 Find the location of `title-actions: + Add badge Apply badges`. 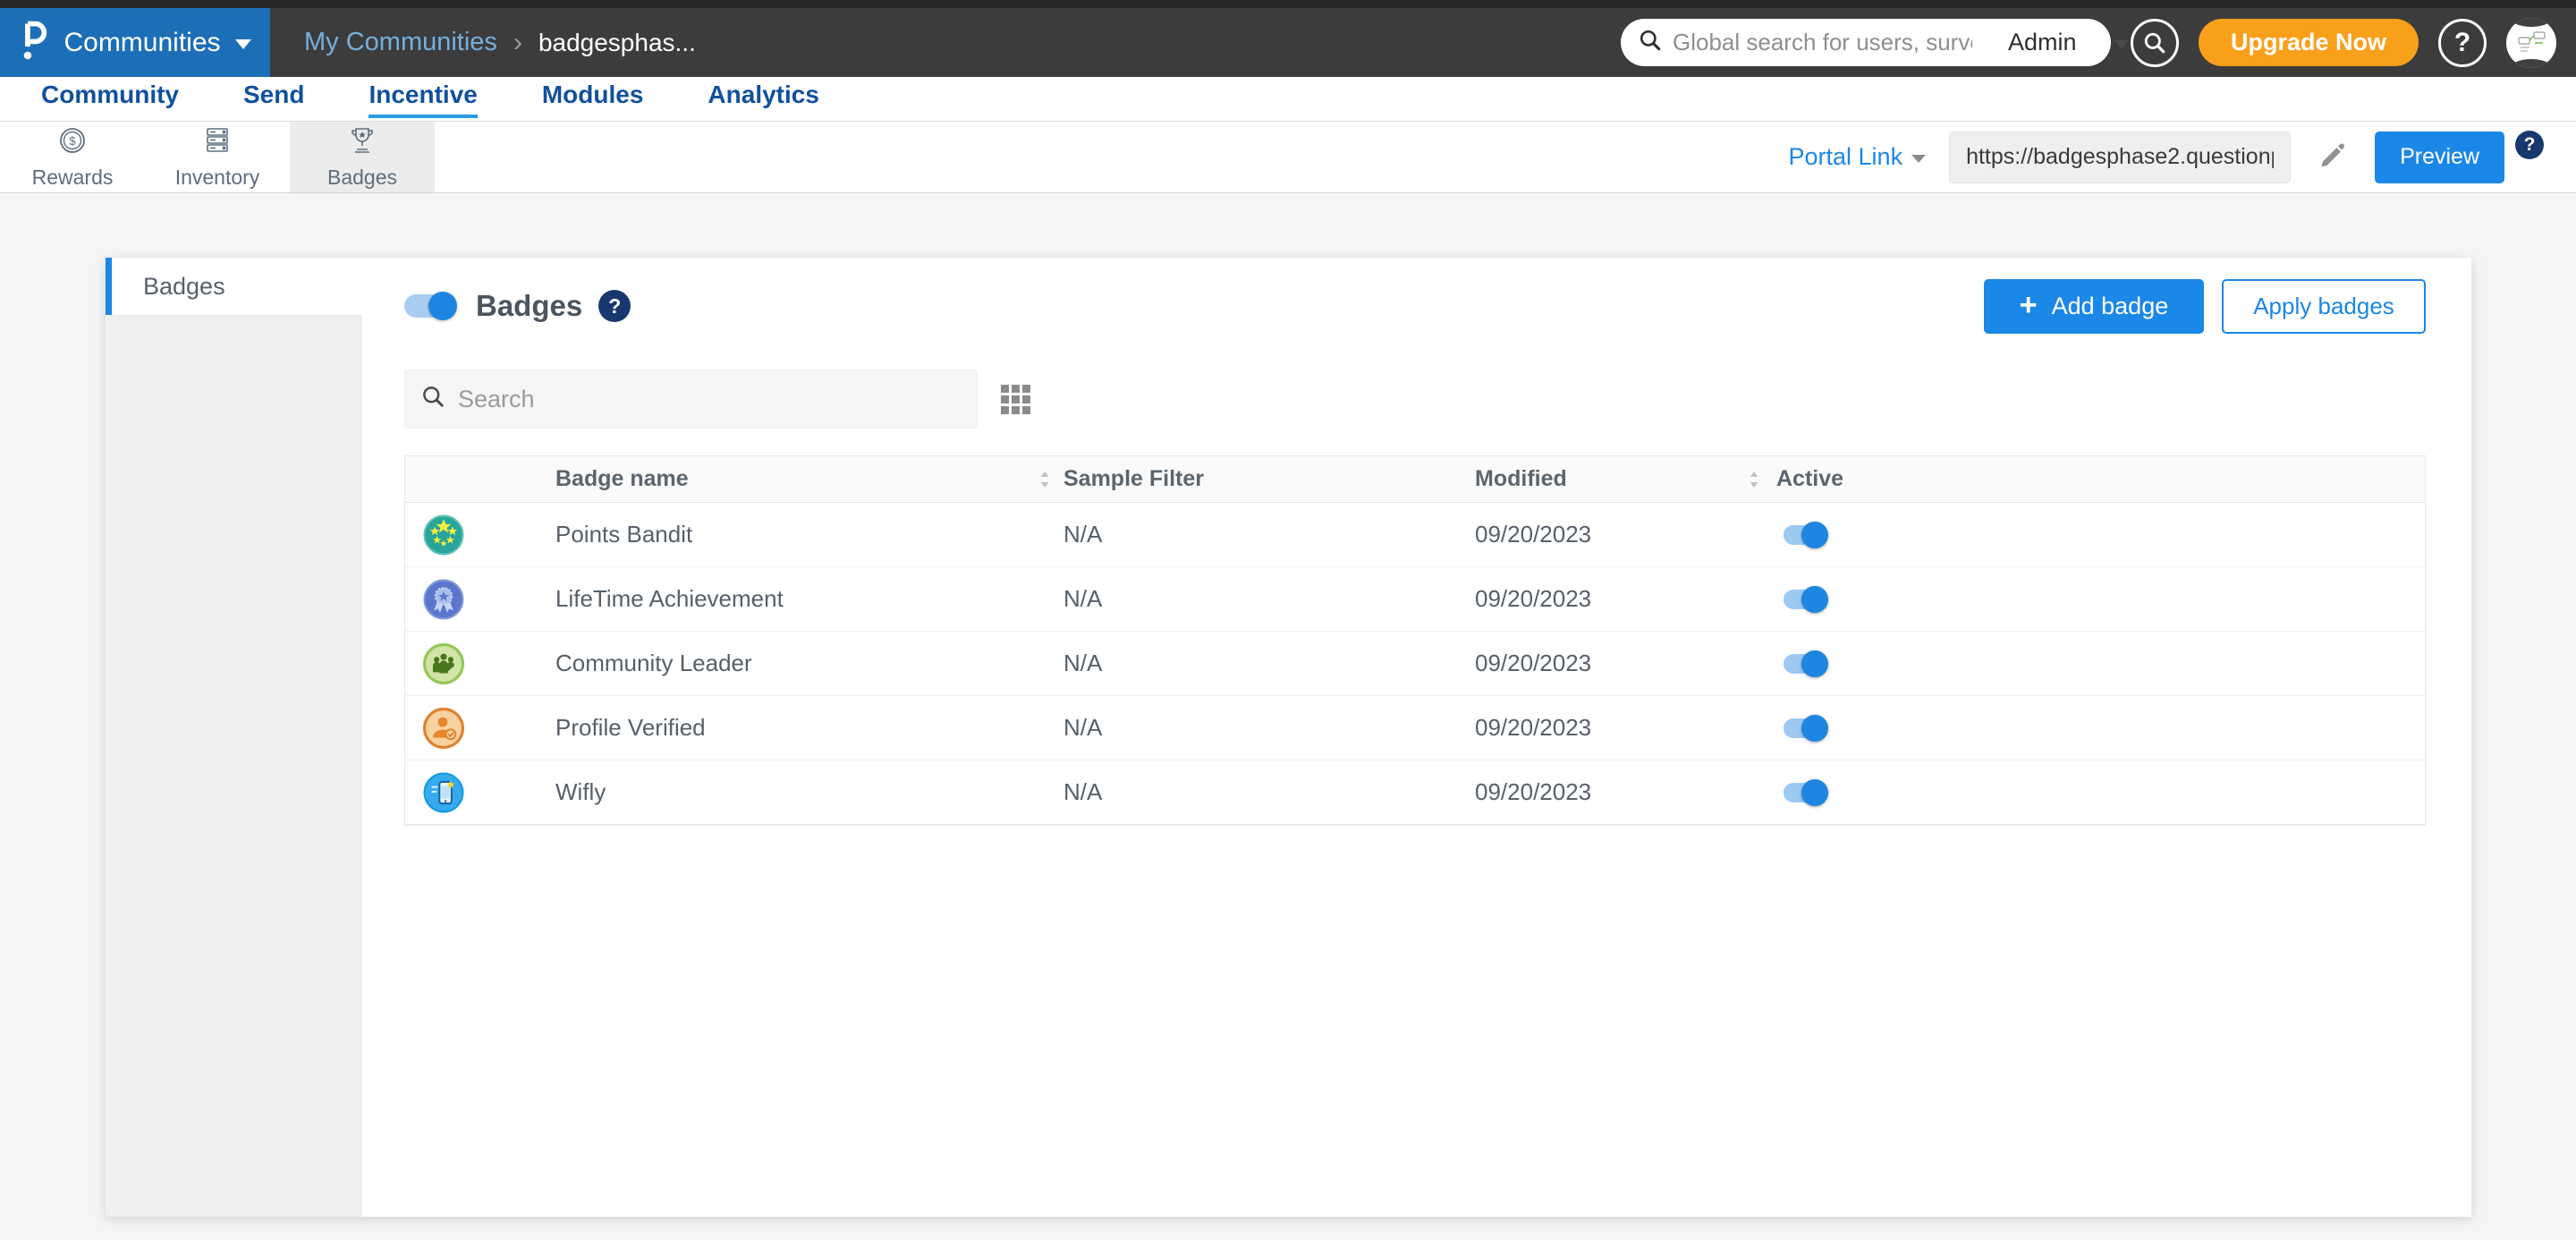

title-actions: + Add badge Apply badges is located at coordinates (2205, 306).